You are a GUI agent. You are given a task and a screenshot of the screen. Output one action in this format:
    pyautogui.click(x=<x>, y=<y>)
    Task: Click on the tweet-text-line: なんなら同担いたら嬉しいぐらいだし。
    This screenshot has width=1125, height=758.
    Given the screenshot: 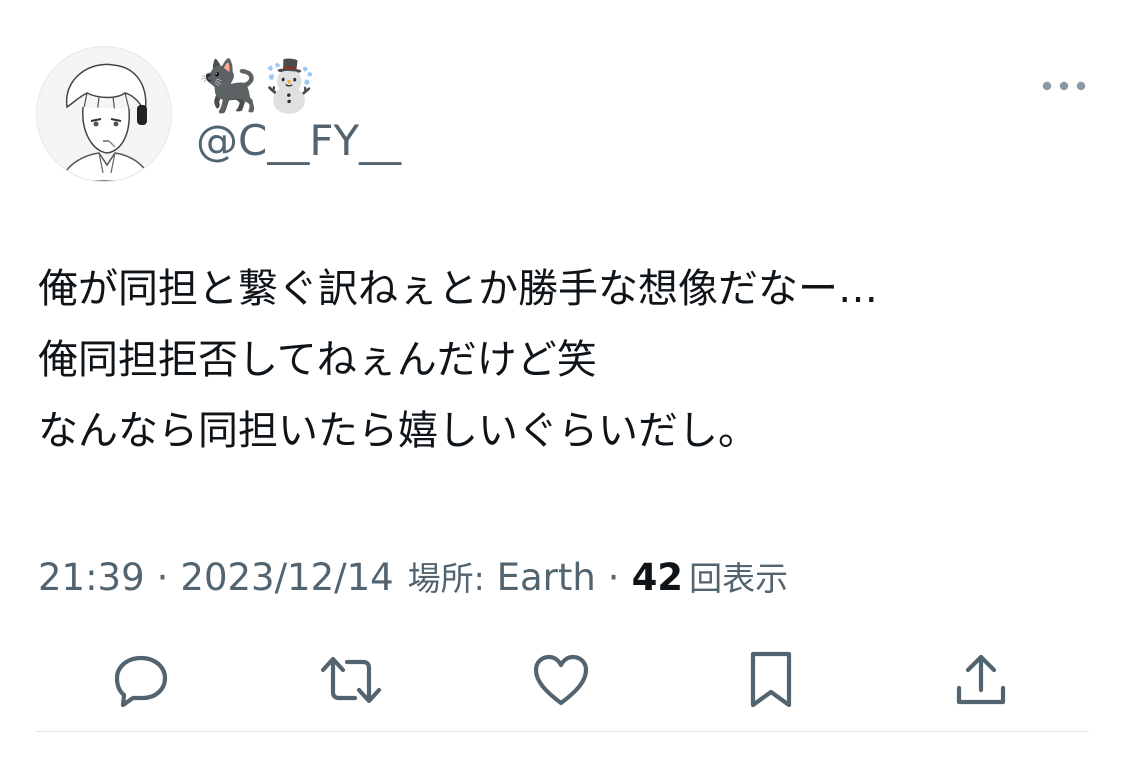 What is the action you would take?
    pyautogui.click(x=398, y=431)
    